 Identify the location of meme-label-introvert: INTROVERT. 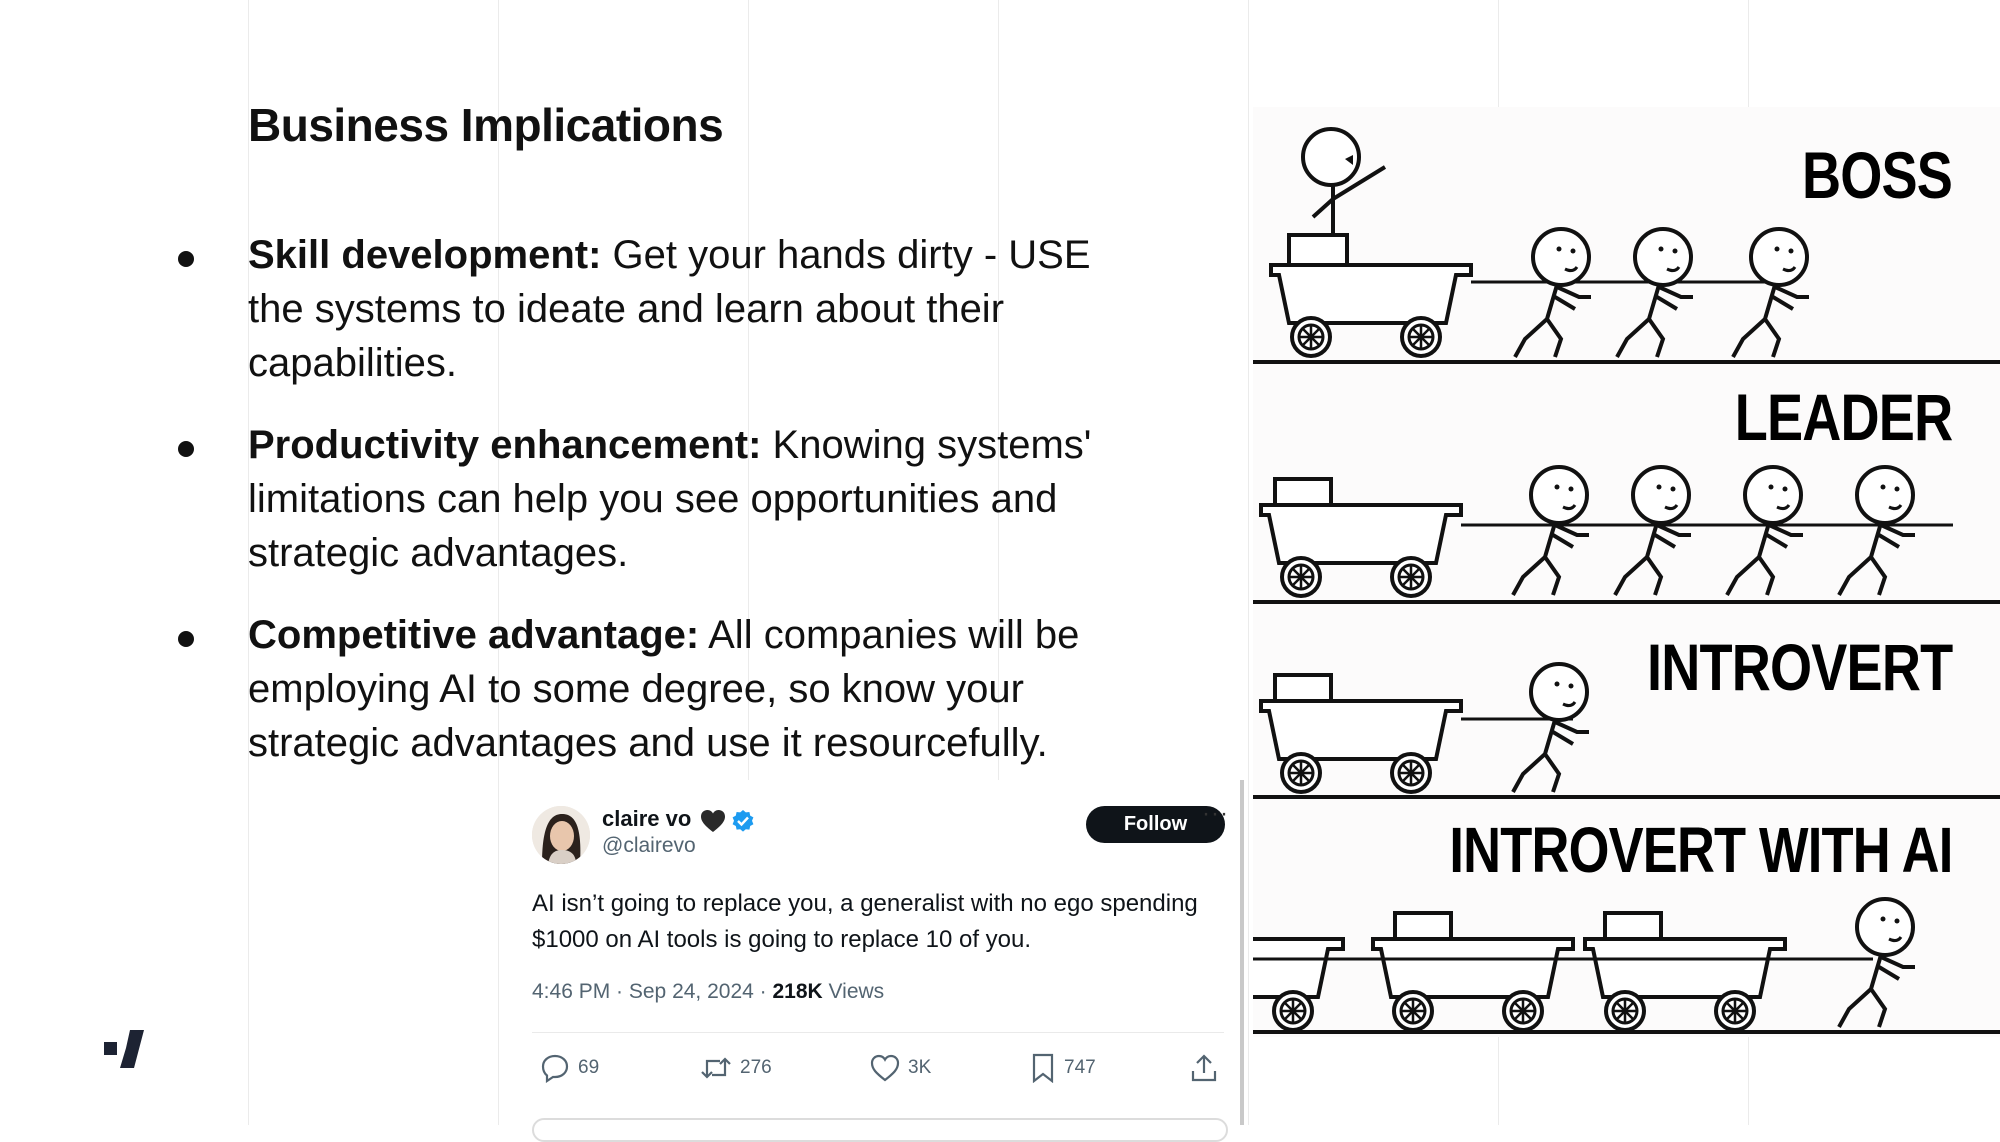
(1799, 667).